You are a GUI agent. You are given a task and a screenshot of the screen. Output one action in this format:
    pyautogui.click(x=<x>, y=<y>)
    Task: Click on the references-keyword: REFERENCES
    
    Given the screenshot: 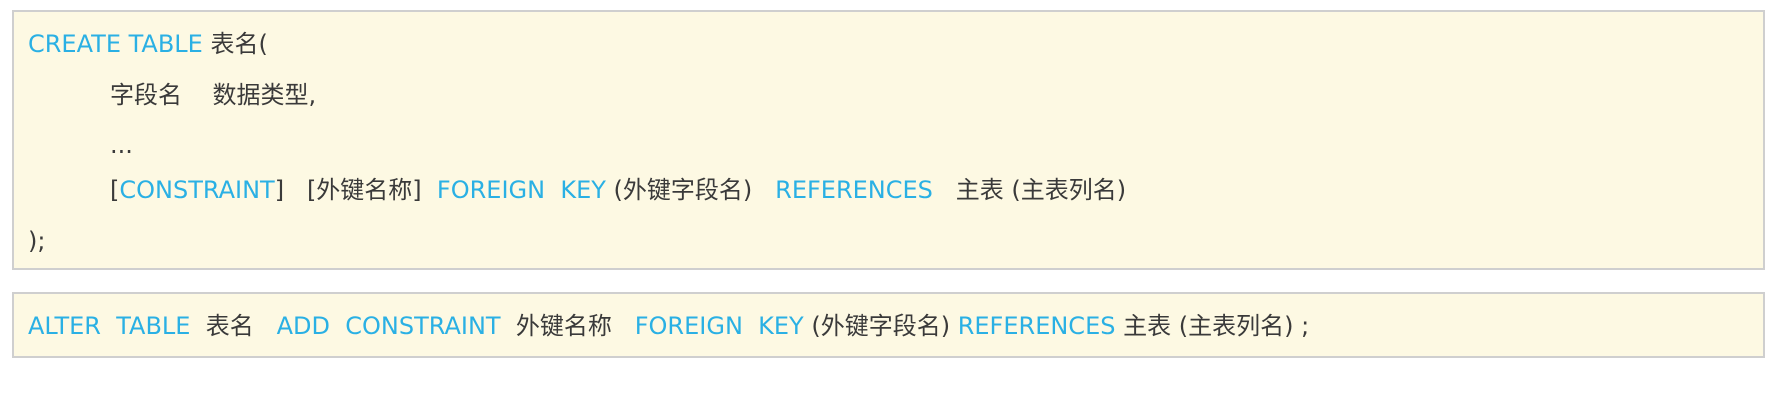 What is the action you would take?
    pyautogui.click(x=854, y=190)
    